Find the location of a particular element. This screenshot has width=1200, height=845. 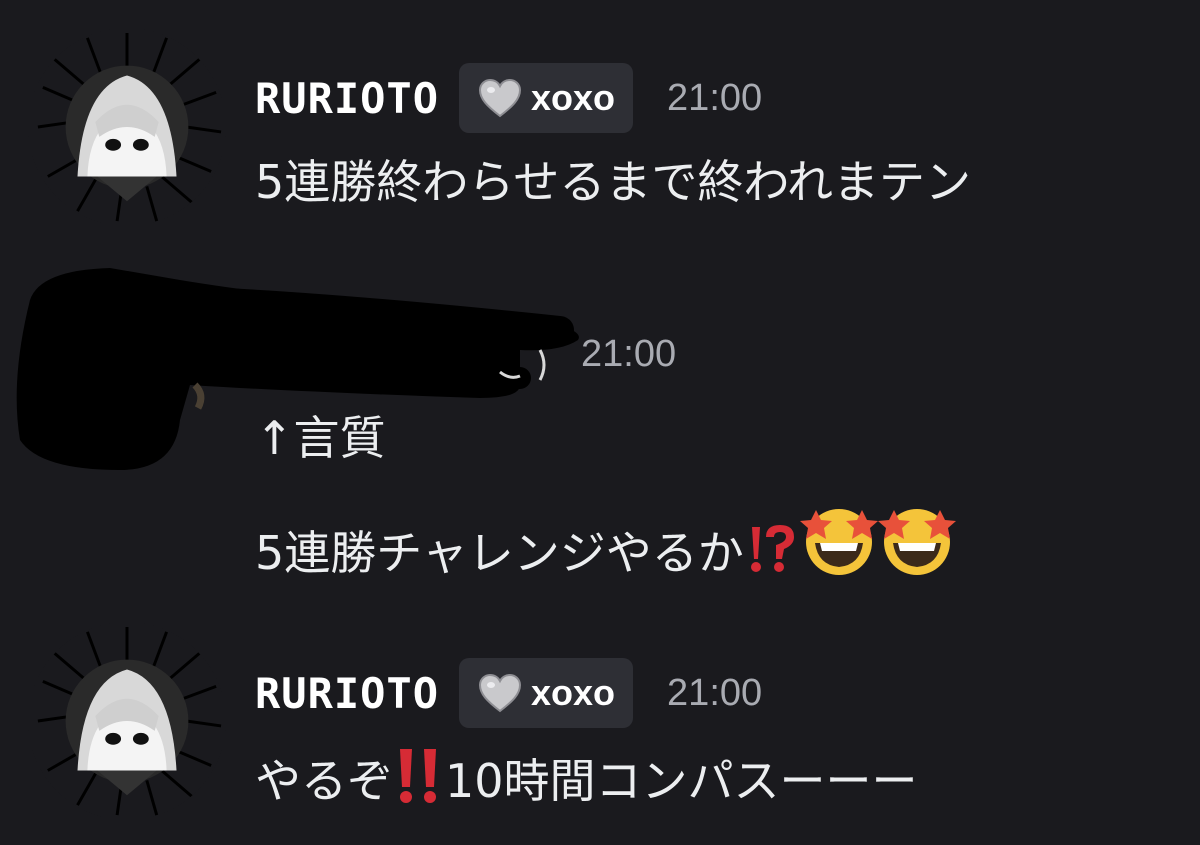

message-text-span: 10時間コンパスーーー is located at coordinates (681, 781).